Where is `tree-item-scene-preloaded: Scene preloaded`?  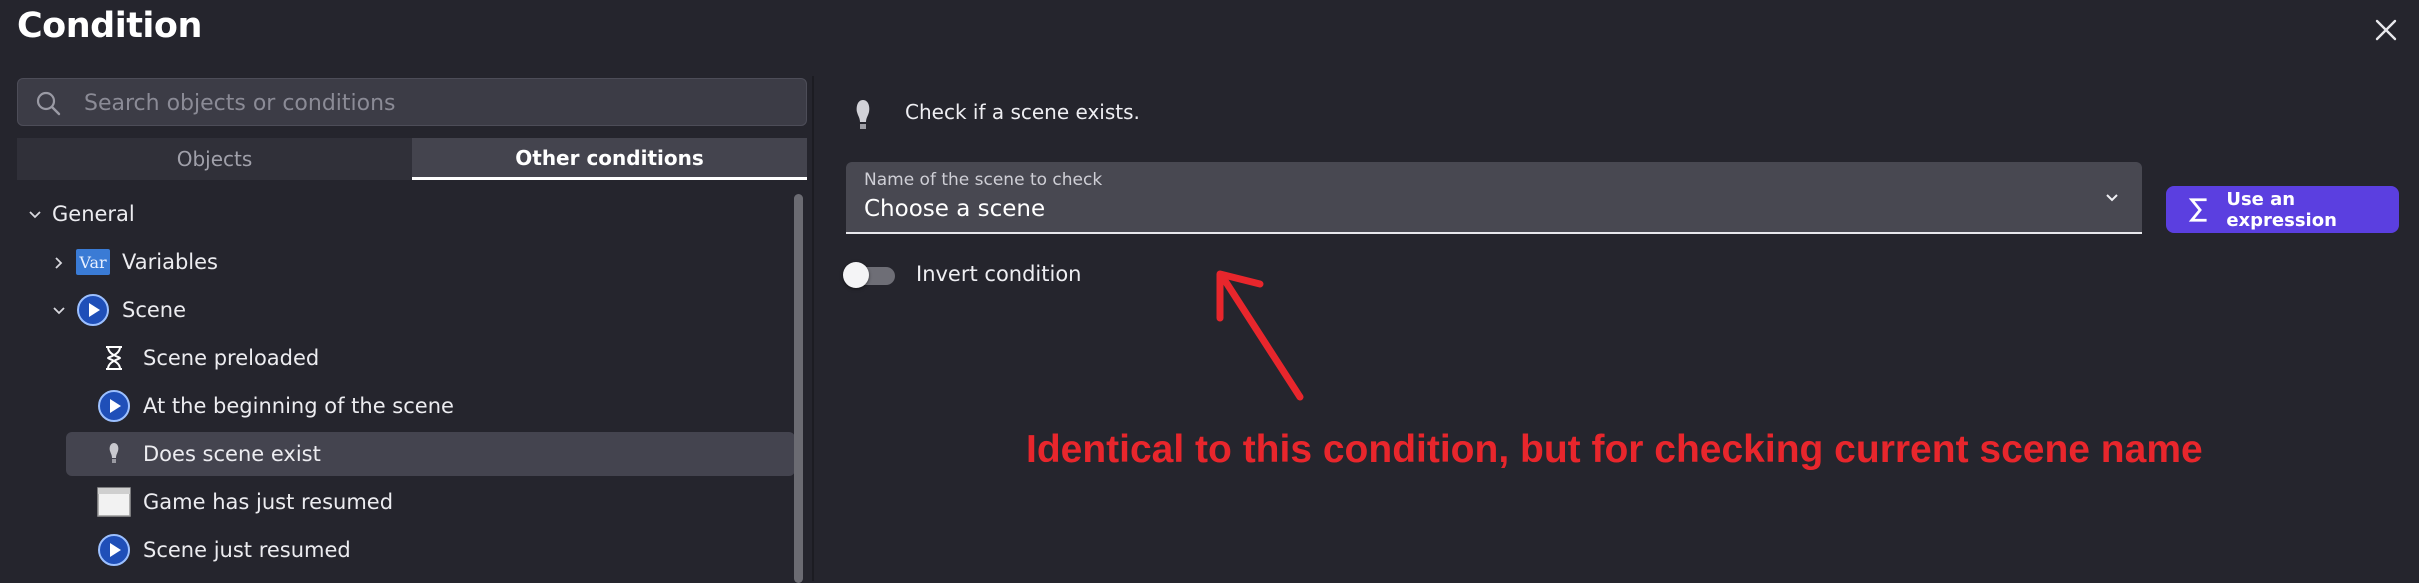
tree-item-scene-preloaded: Scene preloaded is located at coordinates (208, 358).